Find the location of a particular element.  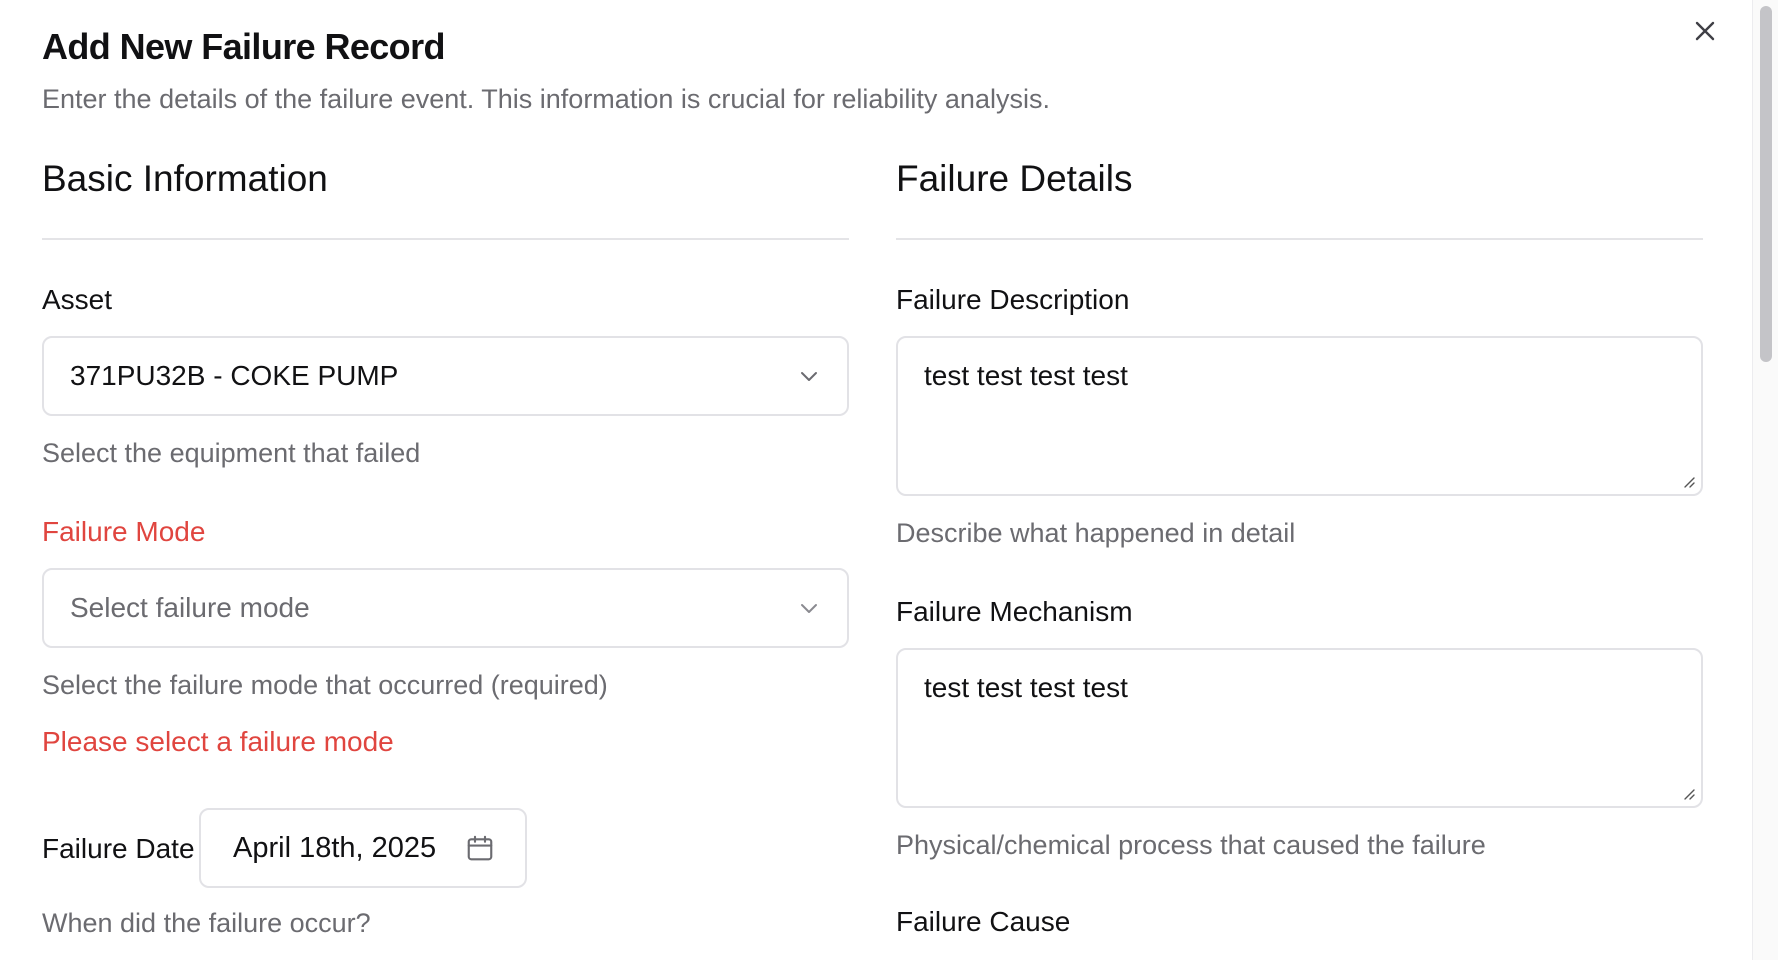

close-button is located at coordinates (1705, 31).